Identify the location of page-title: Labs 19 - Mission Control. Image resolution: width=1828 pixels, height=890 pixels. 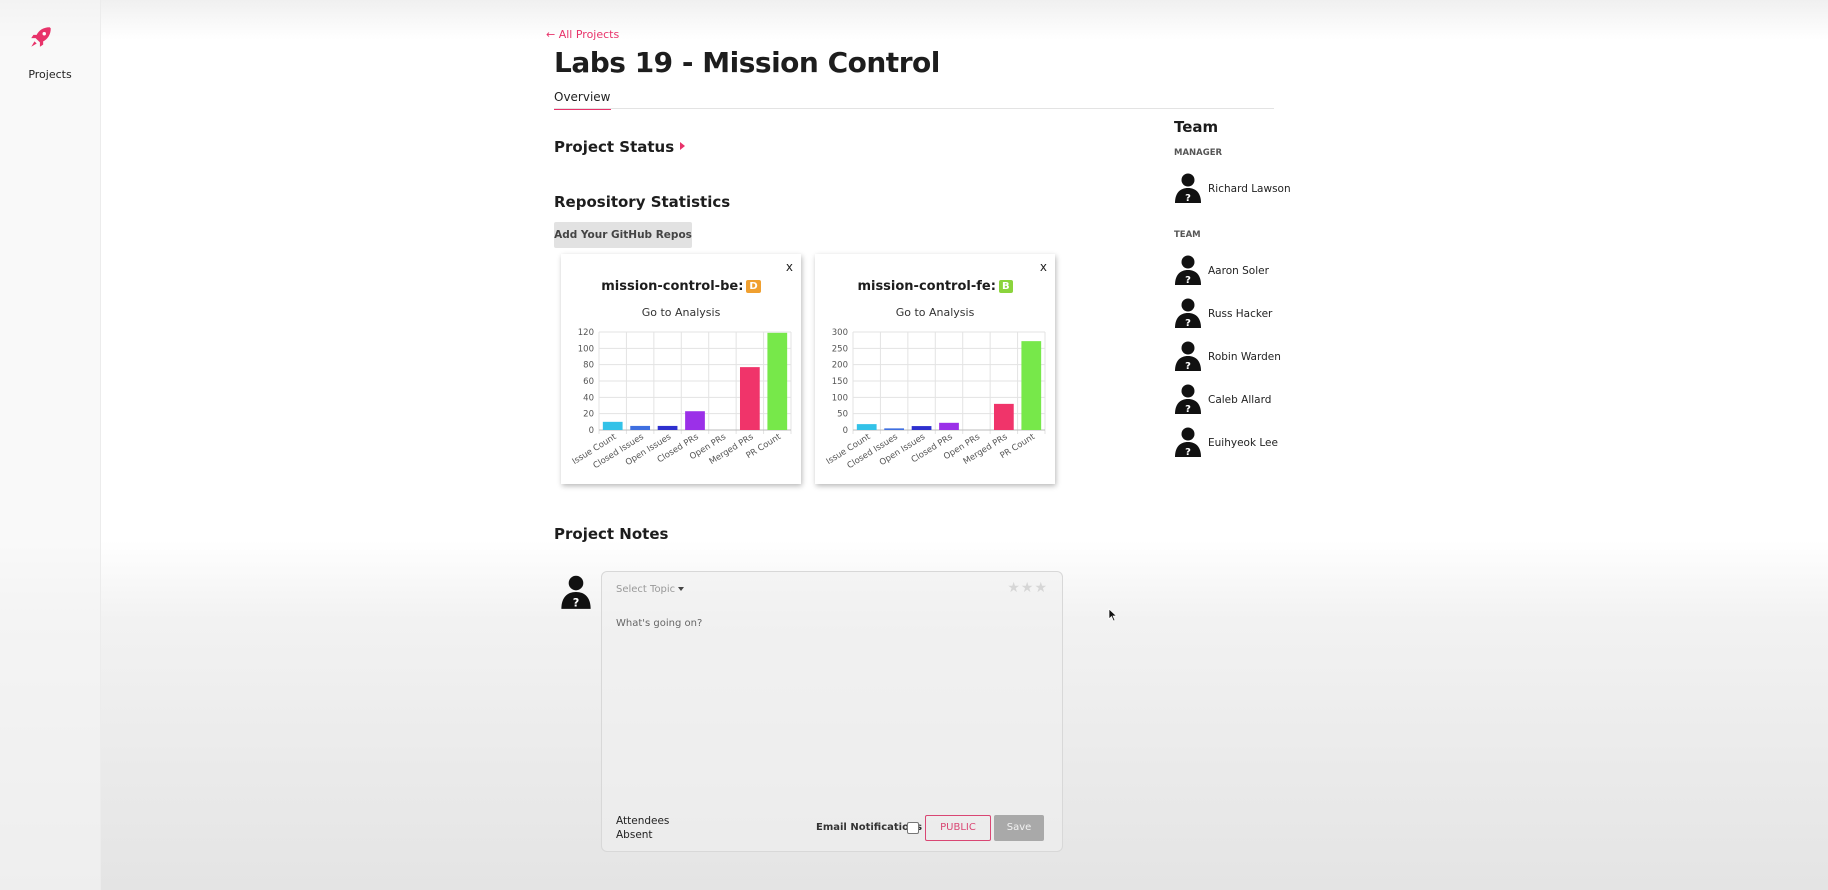
(747, 62).